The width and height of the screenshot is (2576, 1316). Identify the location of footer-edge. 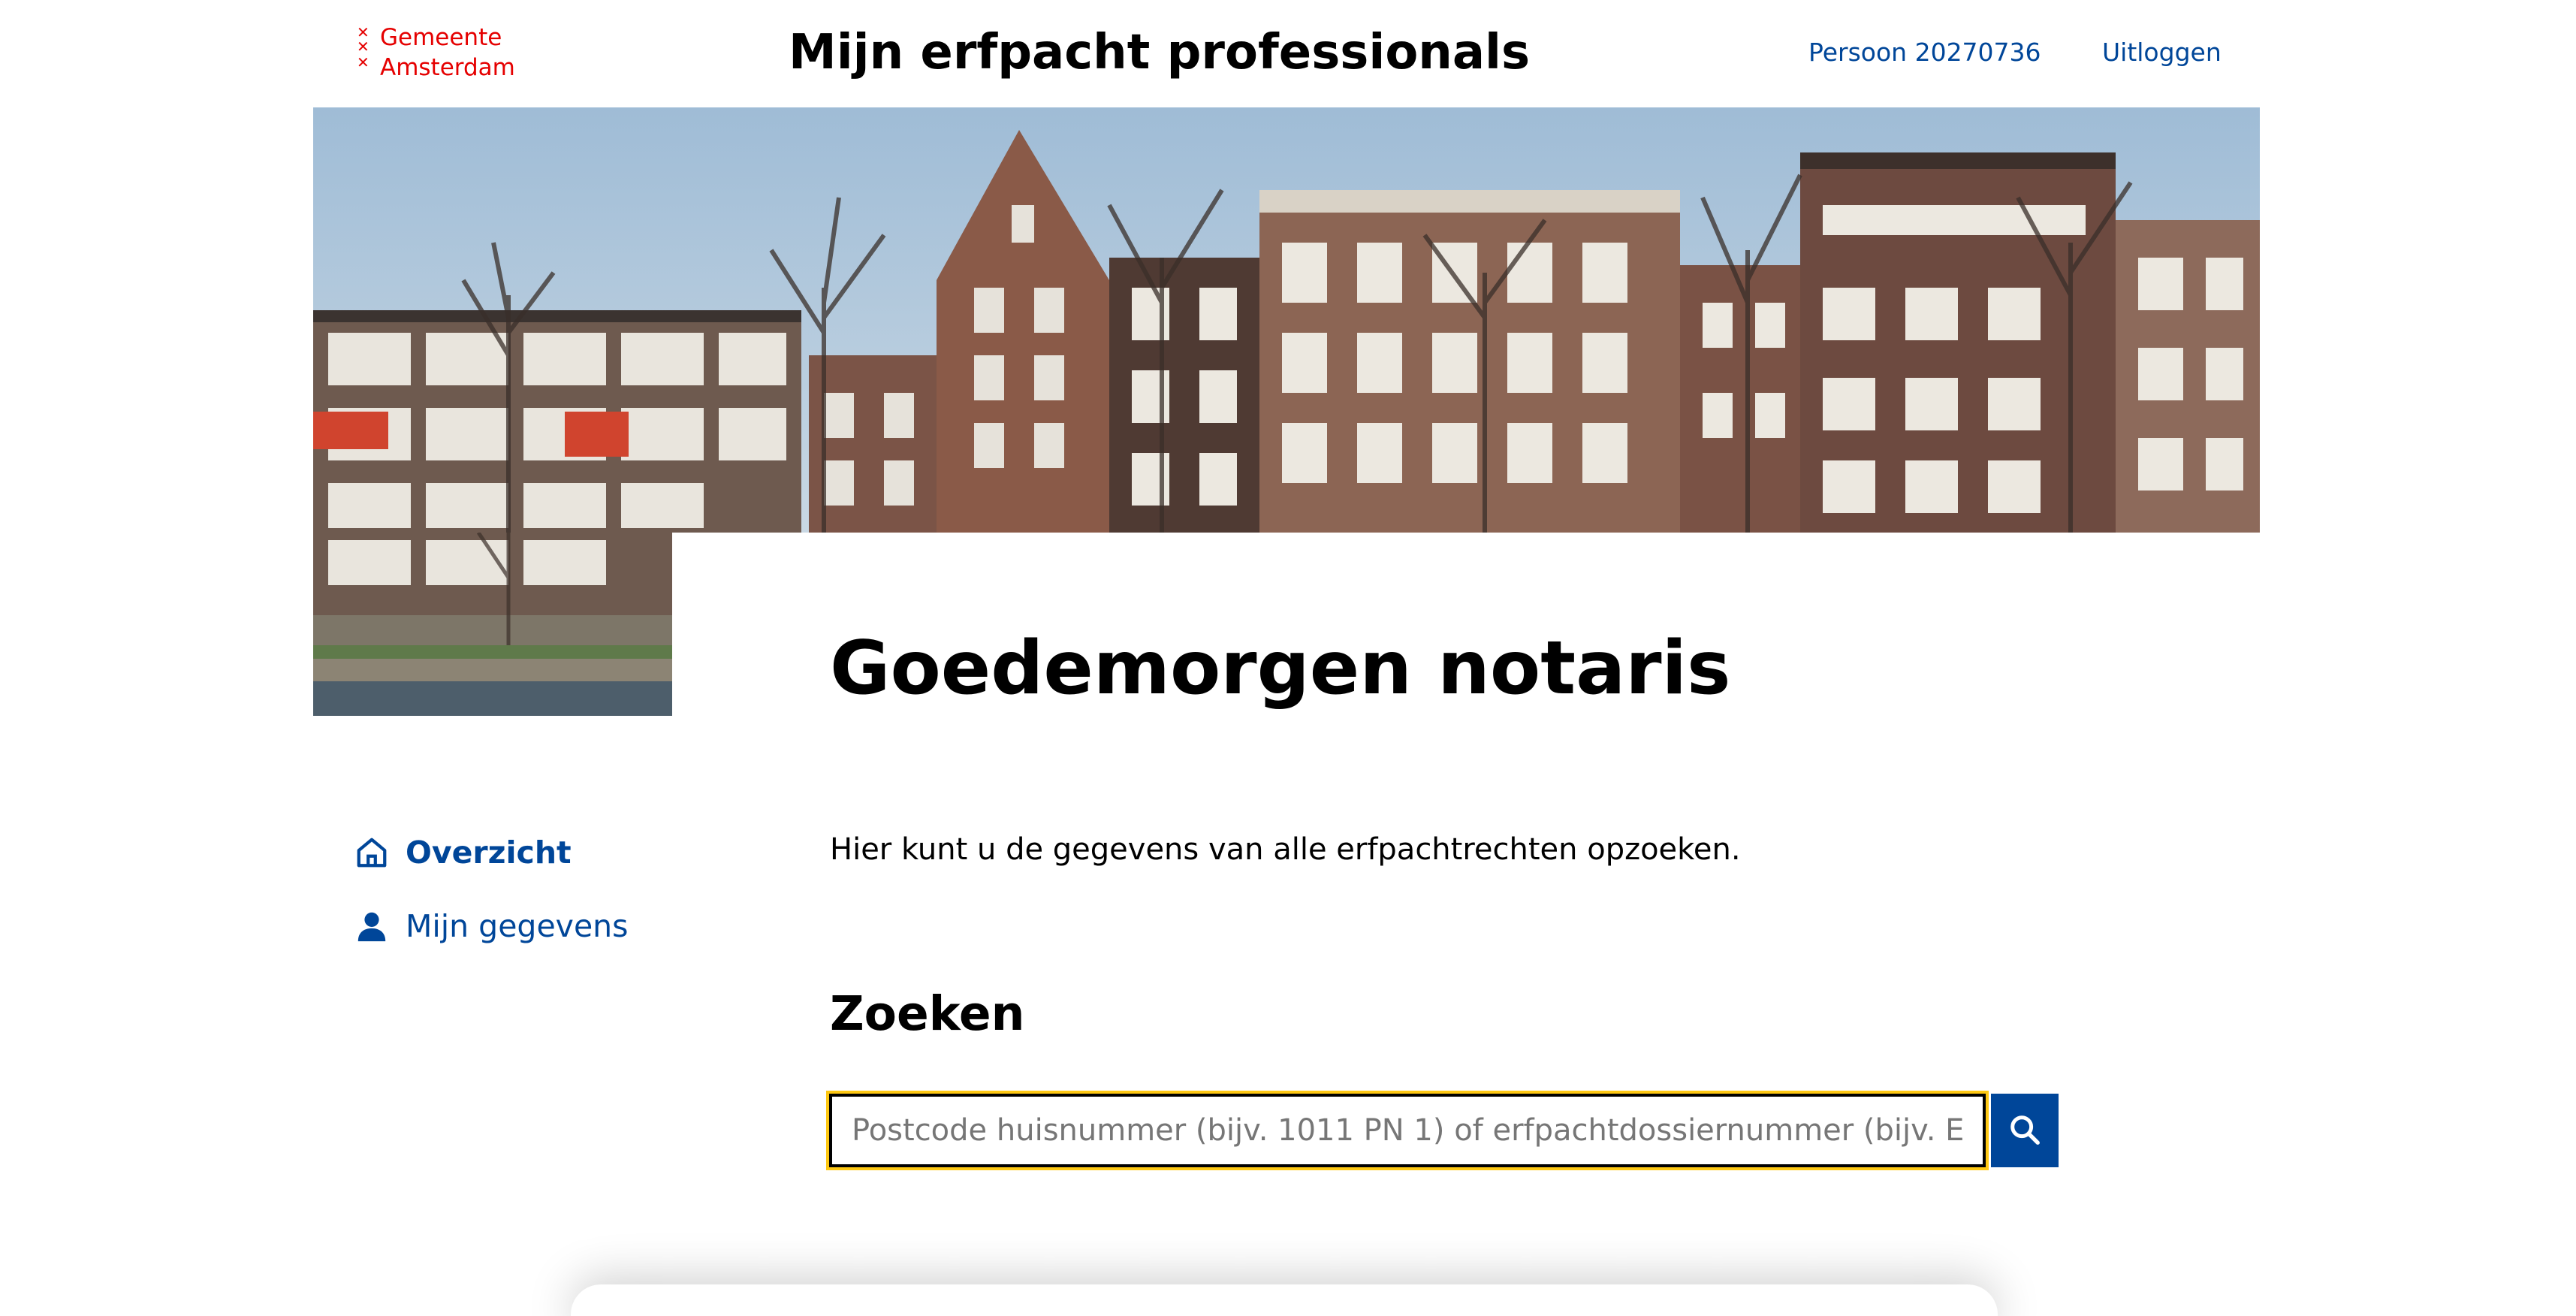
(1284, 1300).